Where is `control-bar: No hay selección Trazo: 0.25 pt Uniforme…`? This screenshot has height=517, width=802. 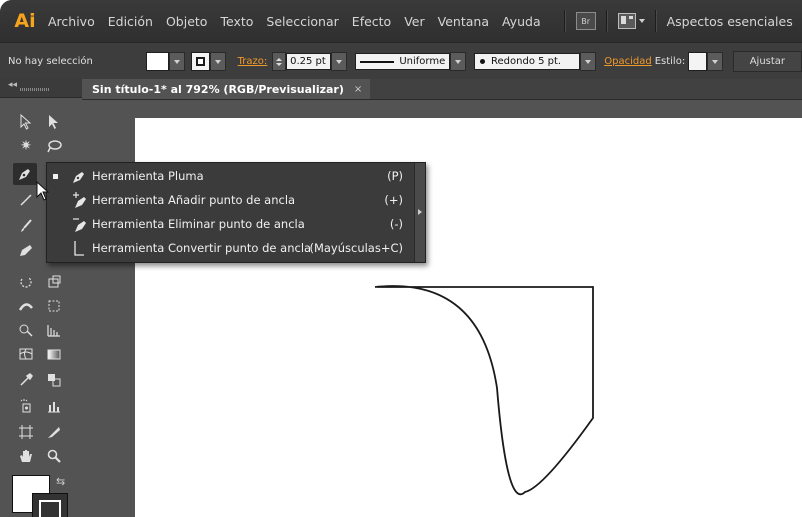
control-bar: No hay selección Trazo: 0.25 pt Uniforme… is located at coordinates (401, 61).